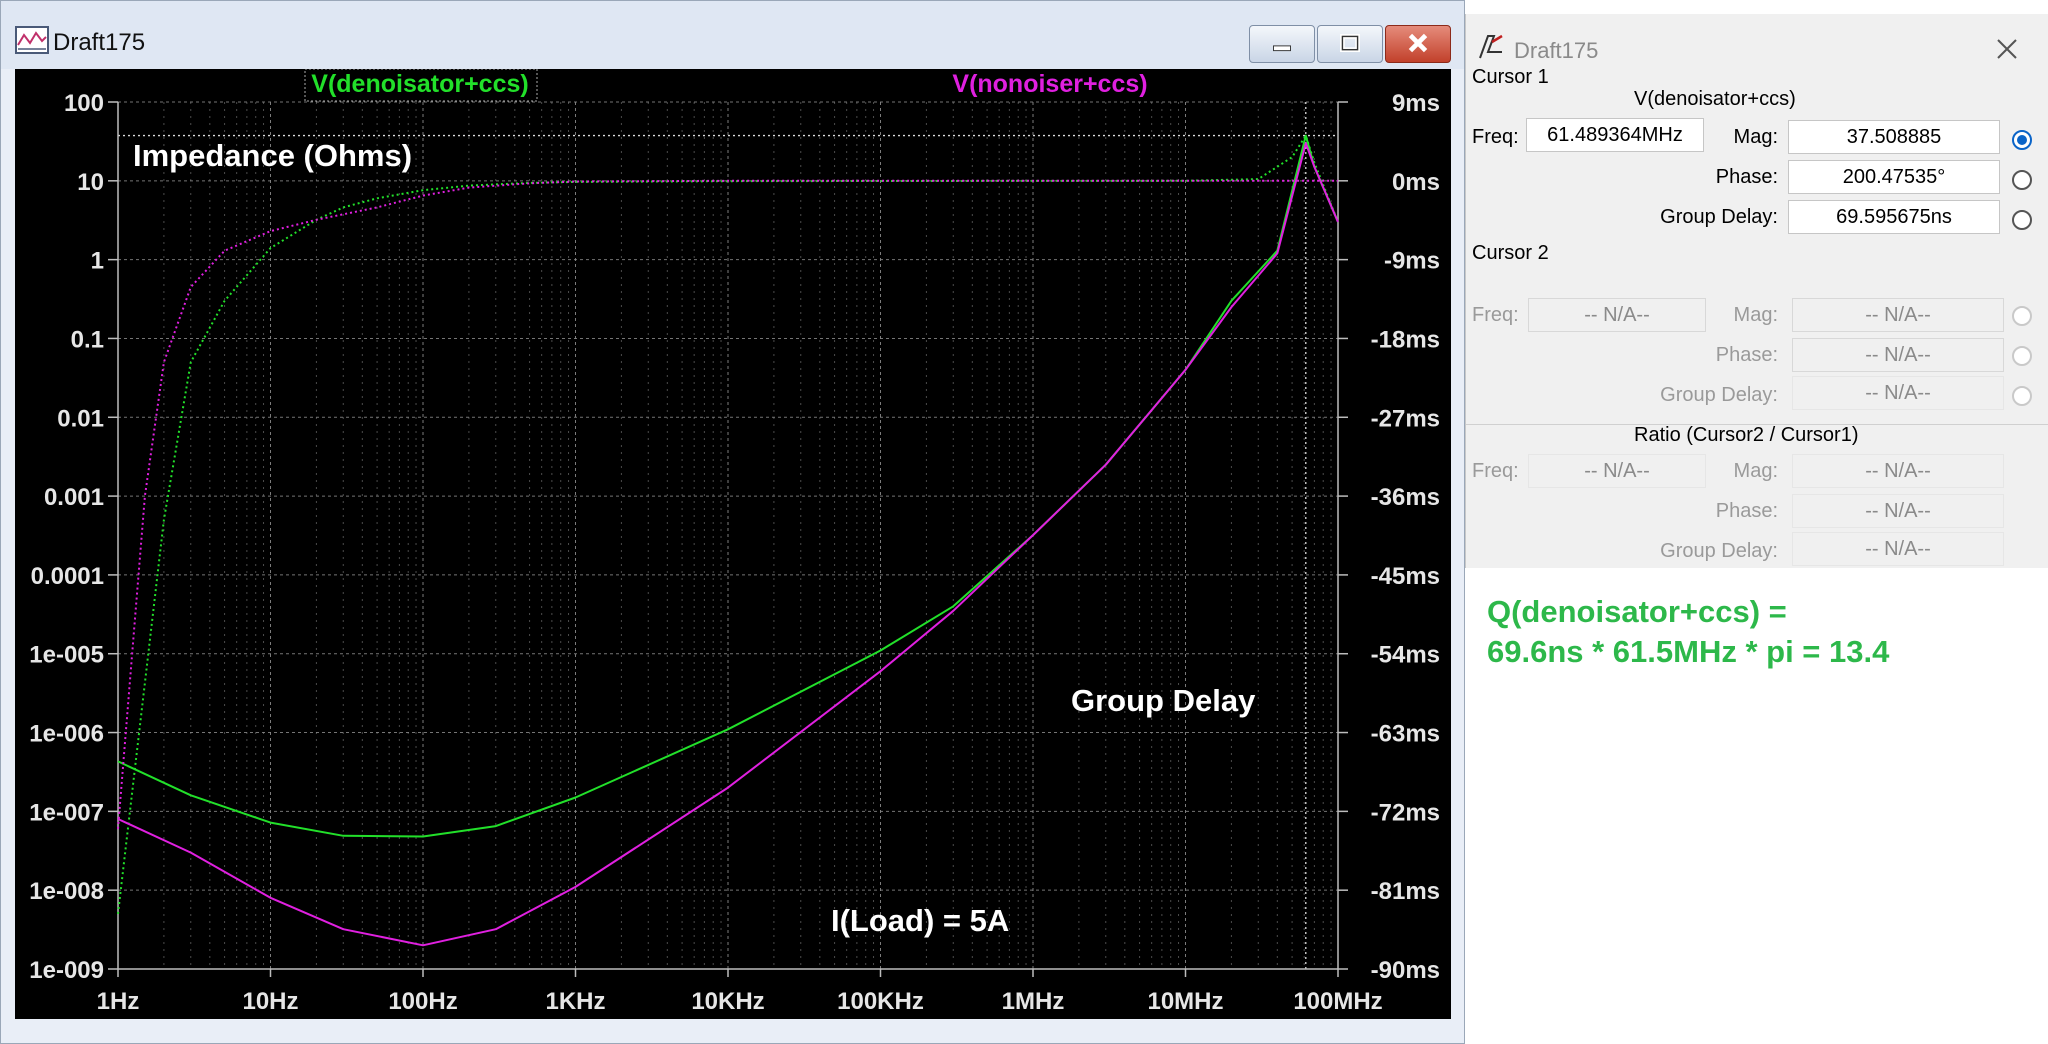 This screenshot has height=1044, width=2048. What do you see at coordinates (1033, 1001) in the screenshot?
I see `x-tick-label: 1MHz` at bounding box center [1033, 1001].